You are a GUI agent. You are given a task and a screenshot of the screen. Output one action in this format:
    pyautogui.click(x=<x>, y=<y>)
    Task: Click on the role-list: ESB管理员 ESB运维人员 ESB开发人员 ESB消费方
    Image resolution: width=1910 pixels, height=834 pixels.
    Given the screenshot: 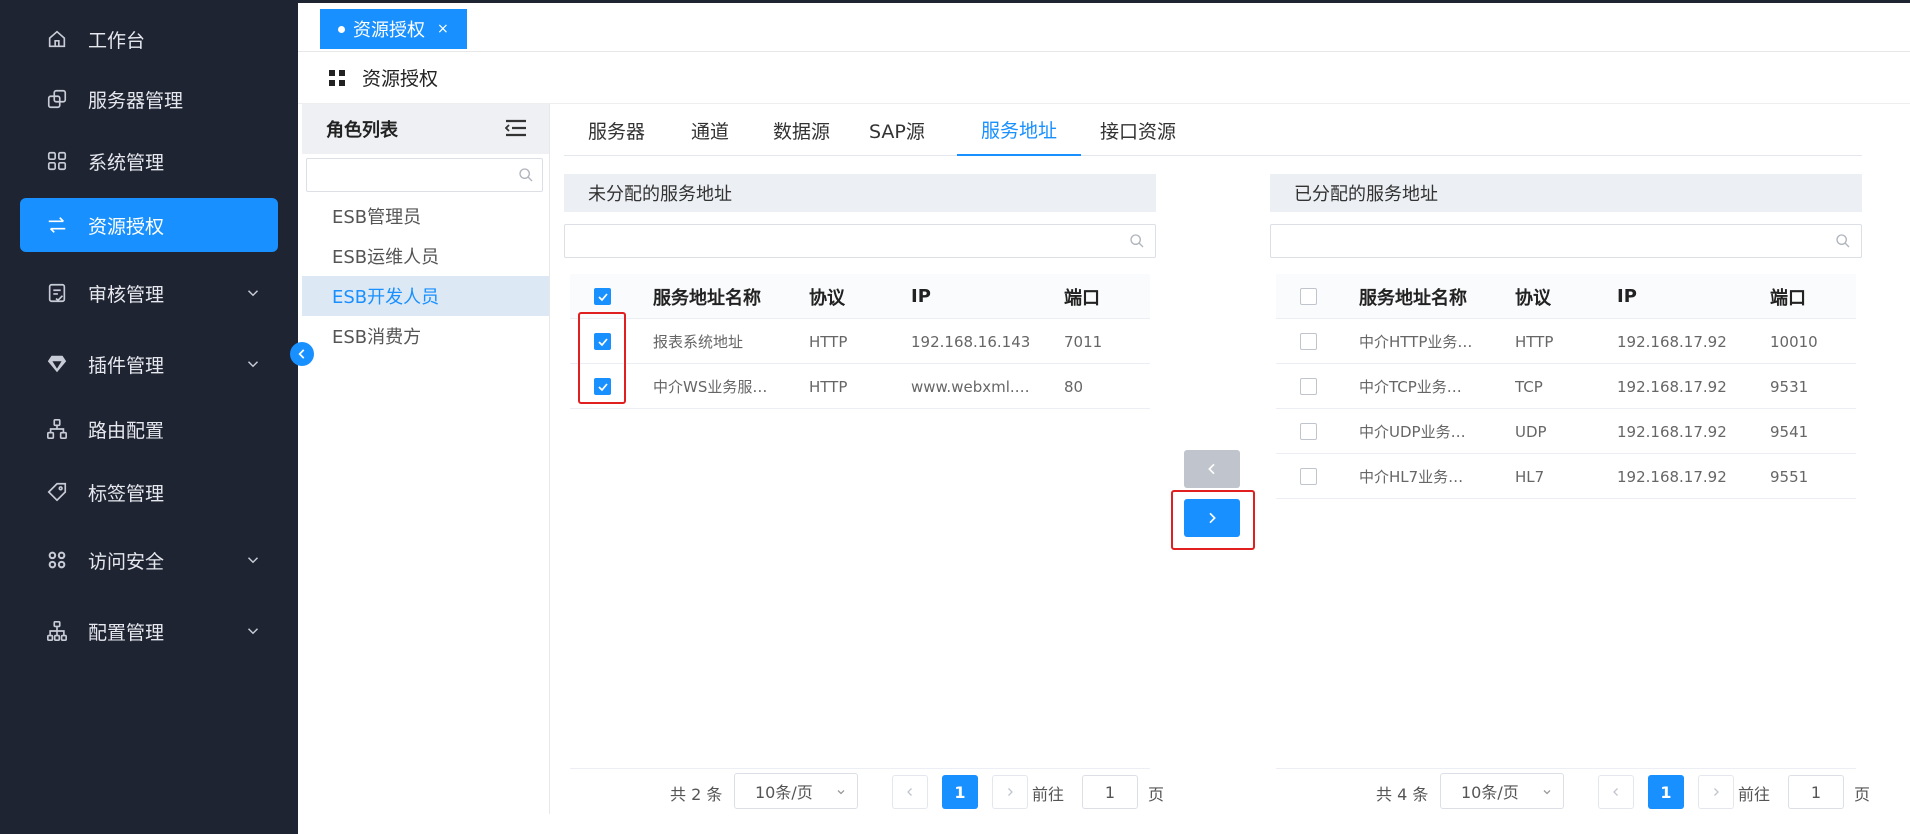 What is the action you would take?
    pyautogui.click(x=425, y=276)
    